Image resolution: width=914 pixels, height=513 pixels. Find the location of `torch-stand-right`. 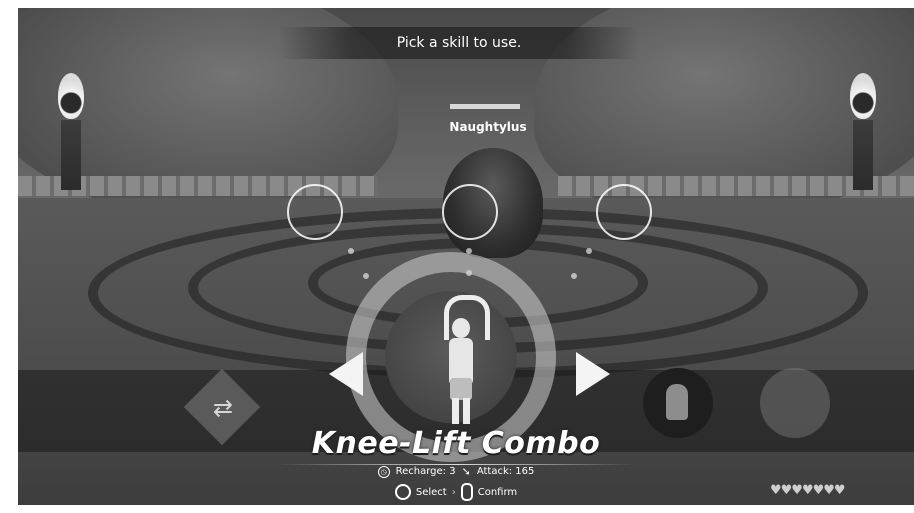

torch-stand-right is located at coordinates (863, 155).